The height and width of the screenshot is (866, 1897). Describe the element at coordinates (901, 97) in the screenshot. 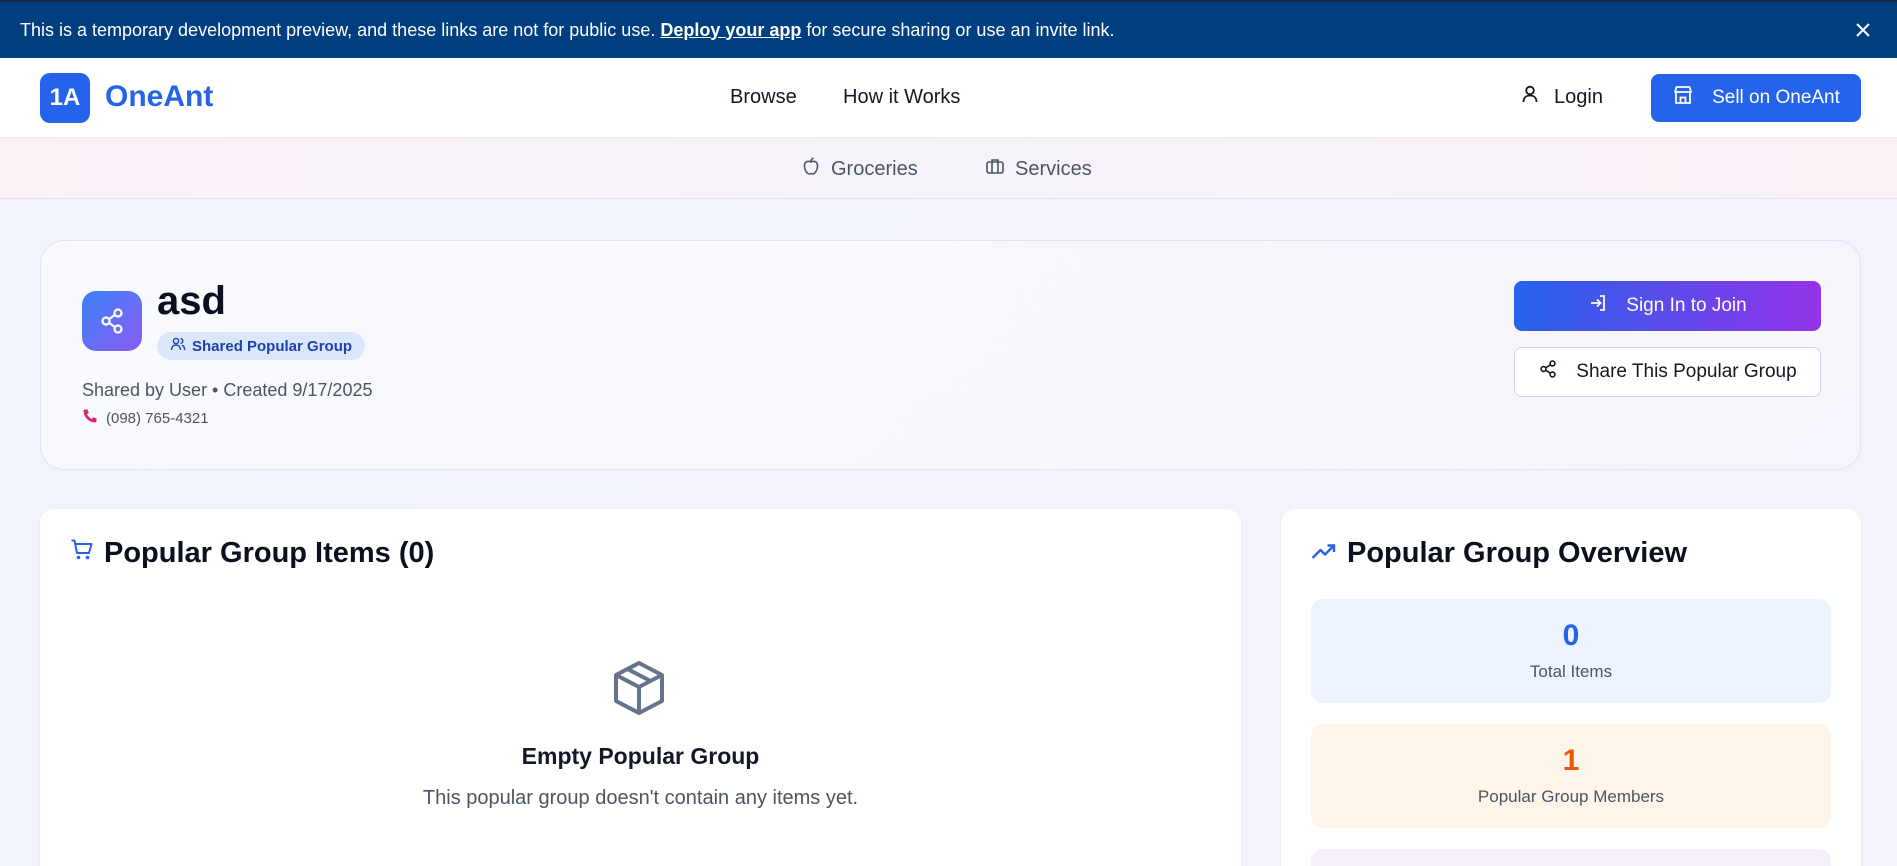

I see `nav-how-it-works: How it Works` at that location.